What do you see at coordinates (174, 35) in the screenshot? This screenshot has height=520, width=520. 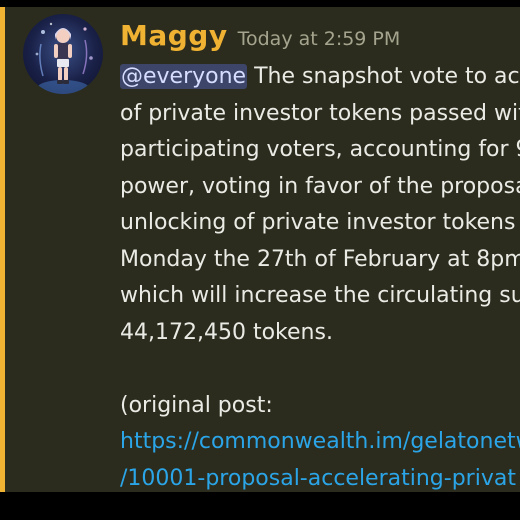 I see `author-name: Maggy` at bounding box center [174, 35].